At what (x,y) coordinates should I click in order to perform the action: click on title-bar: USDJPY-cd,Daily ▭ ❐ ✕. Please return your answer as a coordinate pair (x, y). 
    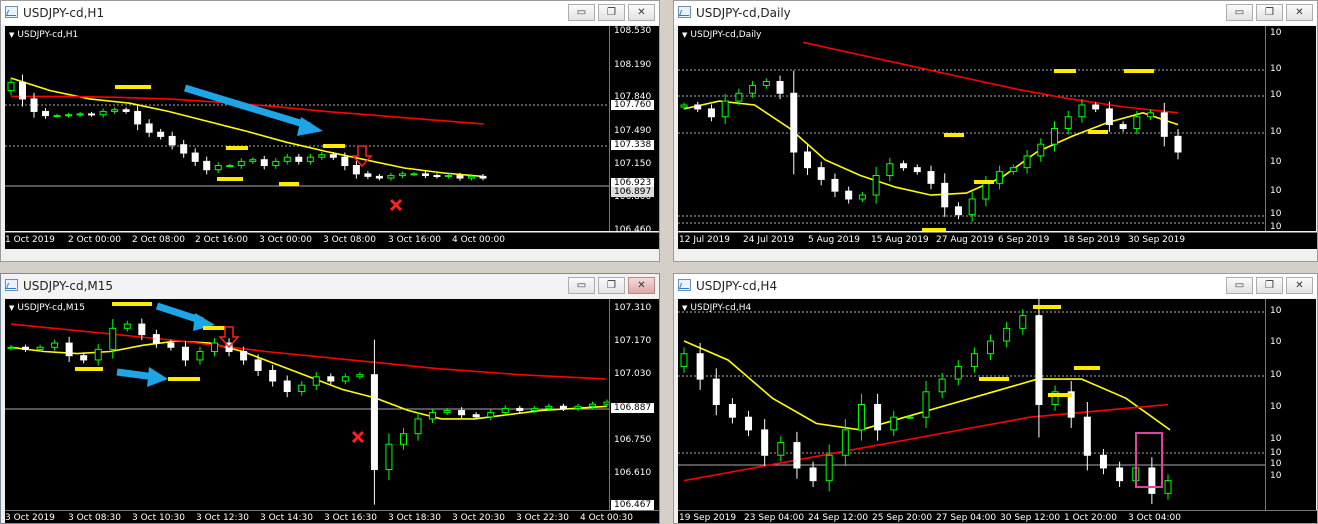
    Looking at the image, I should click on (995, 13).